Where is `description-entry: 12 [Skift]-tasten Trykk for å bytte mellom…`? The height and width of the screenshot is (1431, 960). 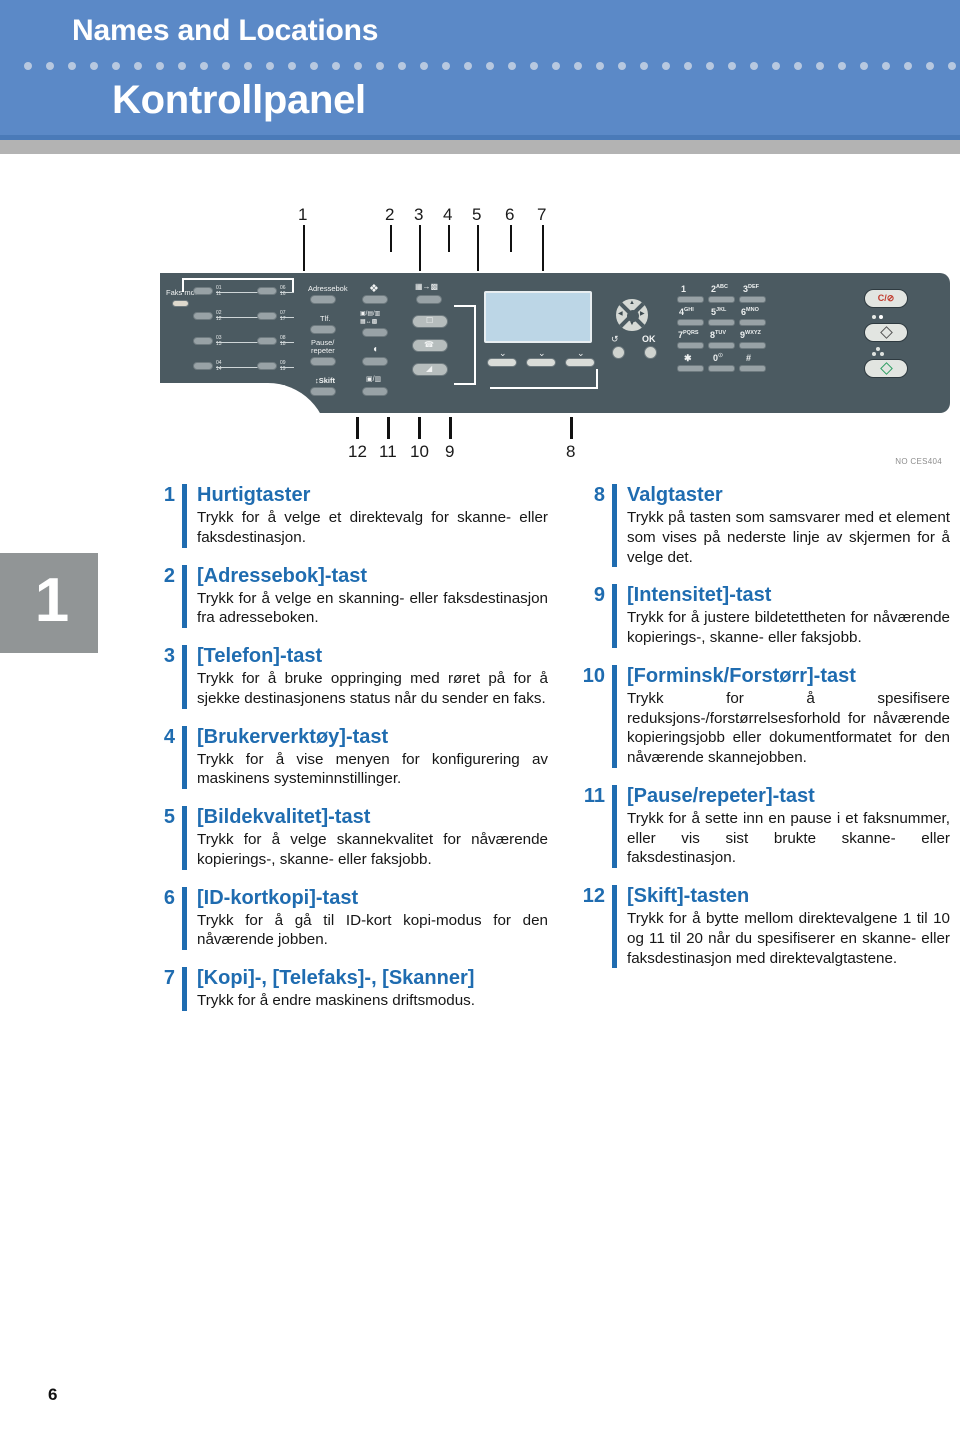
description-entry: 12 [Skift]-tasten Trykk for å bytte mellom… is located at coordinates (764, 927).